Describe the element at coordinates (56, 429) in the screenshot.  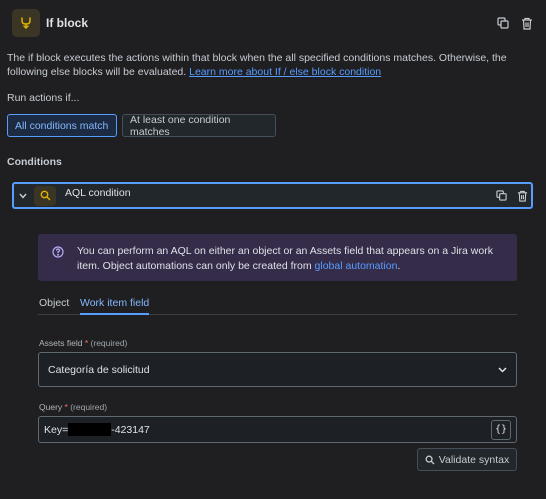
I see `query-prefix: Key=` at that location.